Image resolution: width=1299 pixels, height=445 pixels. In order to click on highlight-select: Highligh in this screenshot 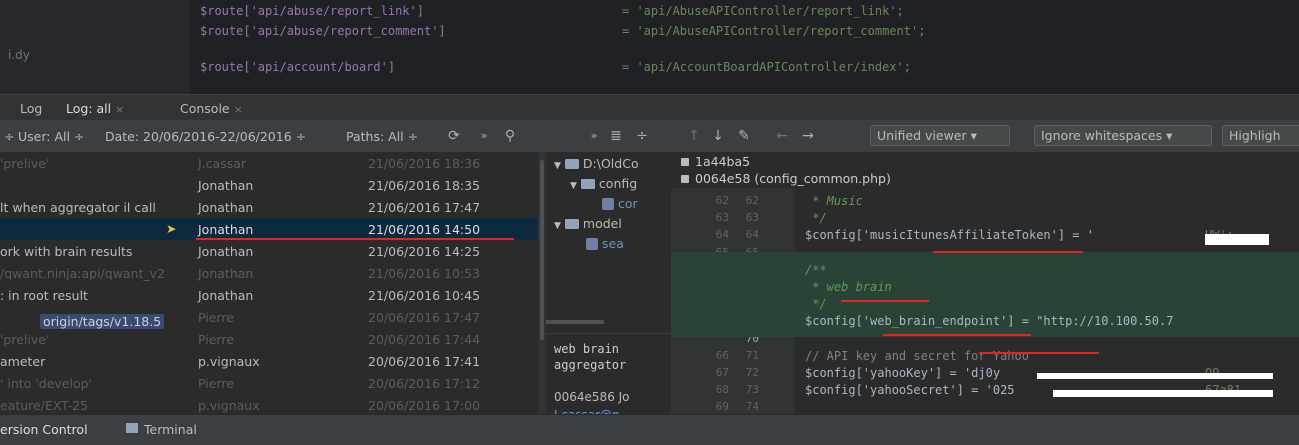, I will do `click(1260, 135)`.